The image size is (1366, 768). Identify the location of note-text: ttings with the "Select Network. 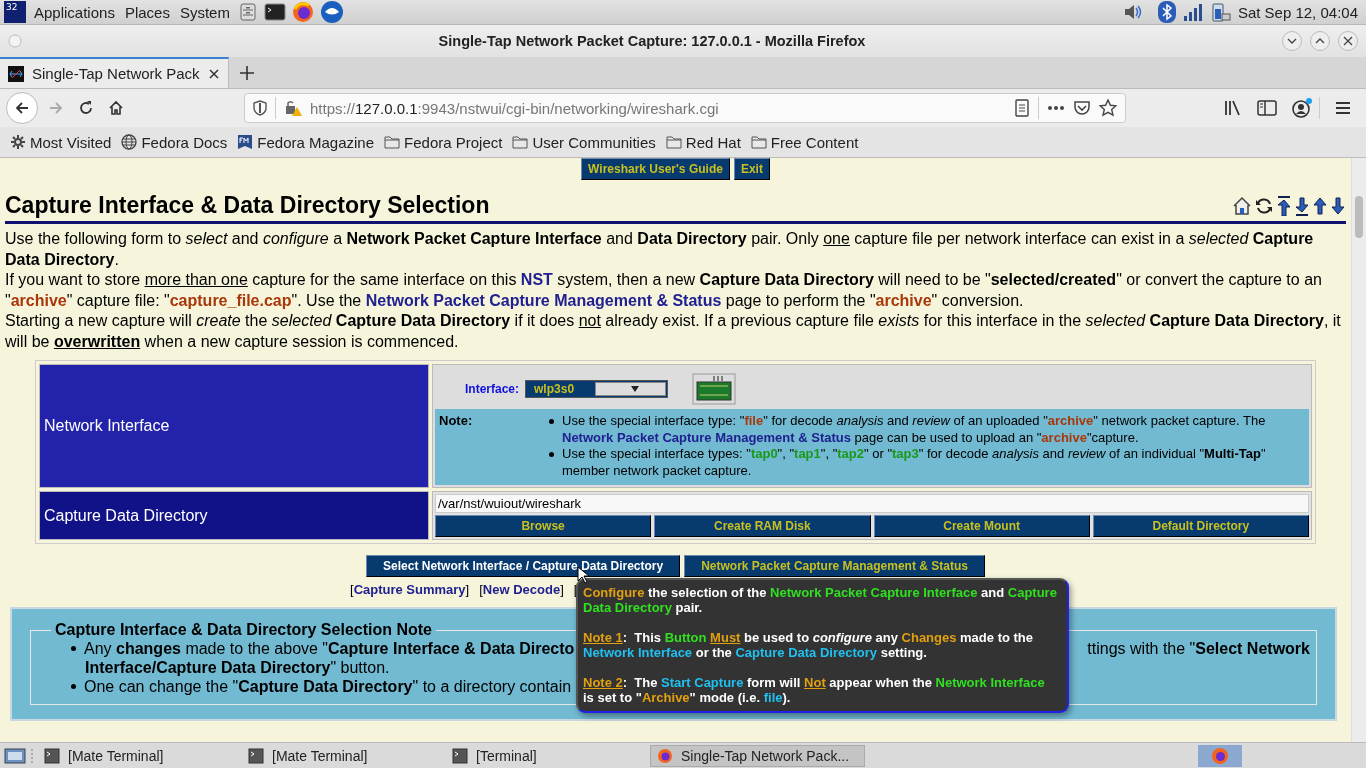
(1198, 648).